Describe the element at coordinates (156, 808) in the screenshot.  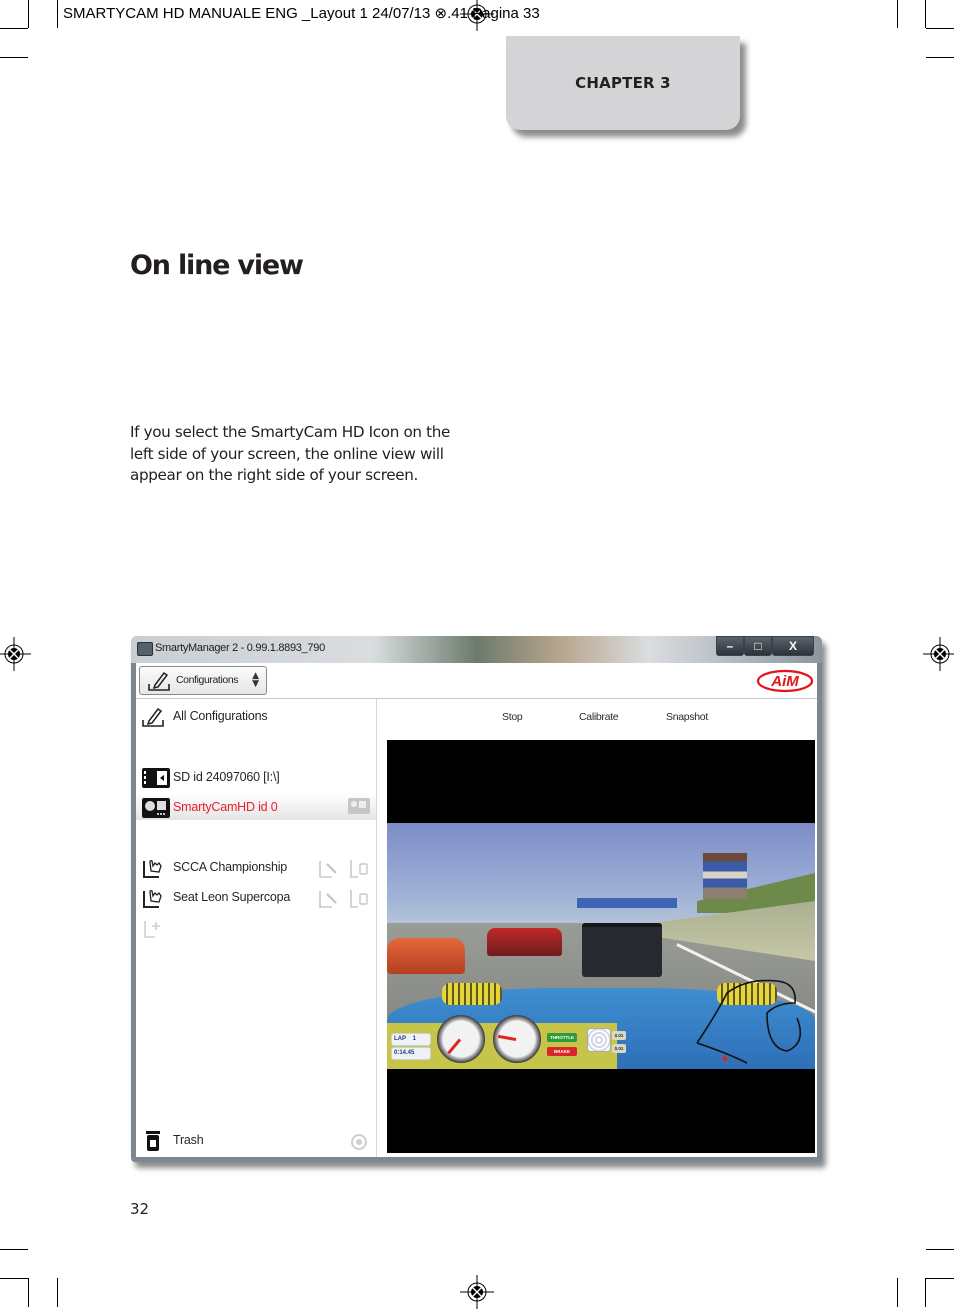
I see `smartycam-icon` at that location.